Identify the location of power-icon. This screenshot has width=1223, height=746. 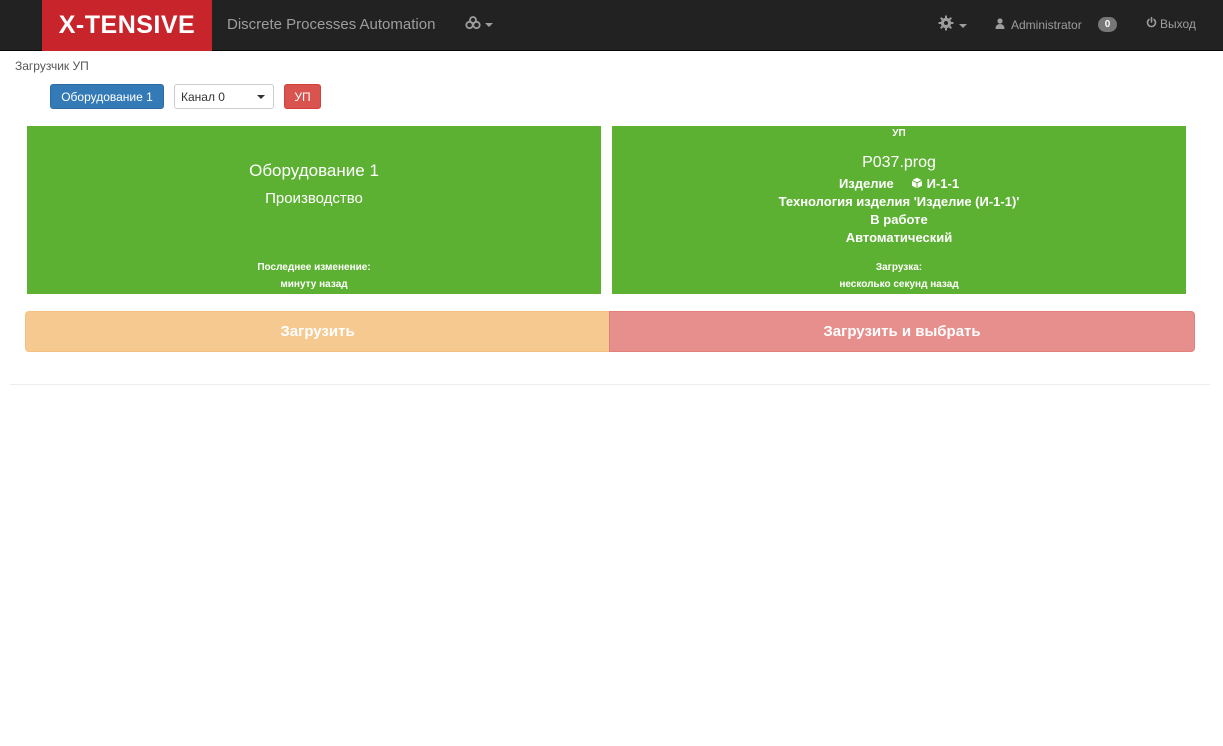
(1151, 23).